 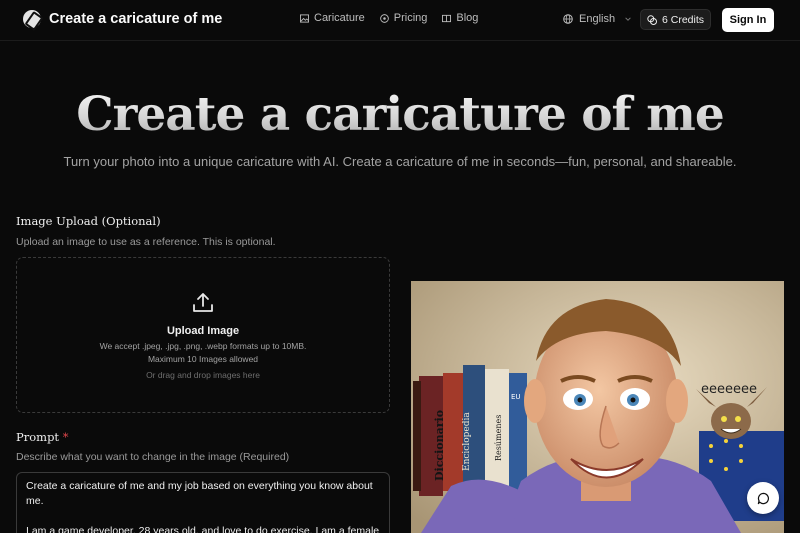 What do you see at coordinates (38, 437) in the screenshot?
I see `prompt-label-text: Prompt` at bounding box center [38, 437].